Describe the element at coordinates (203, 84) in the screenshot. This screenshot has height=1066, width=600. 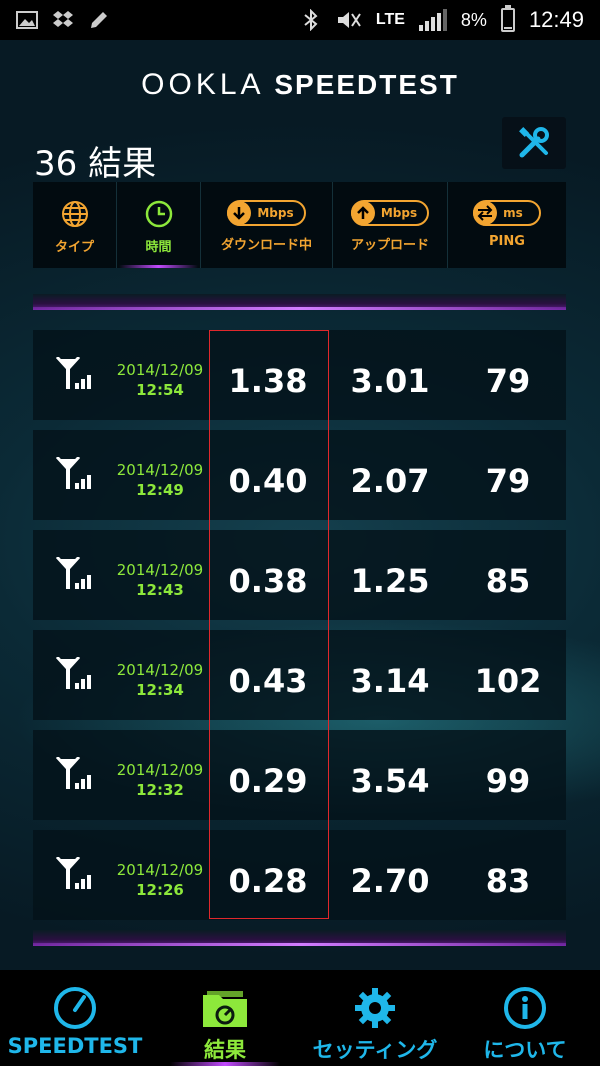
I see `logo-ookla: OOKLA` at that location.